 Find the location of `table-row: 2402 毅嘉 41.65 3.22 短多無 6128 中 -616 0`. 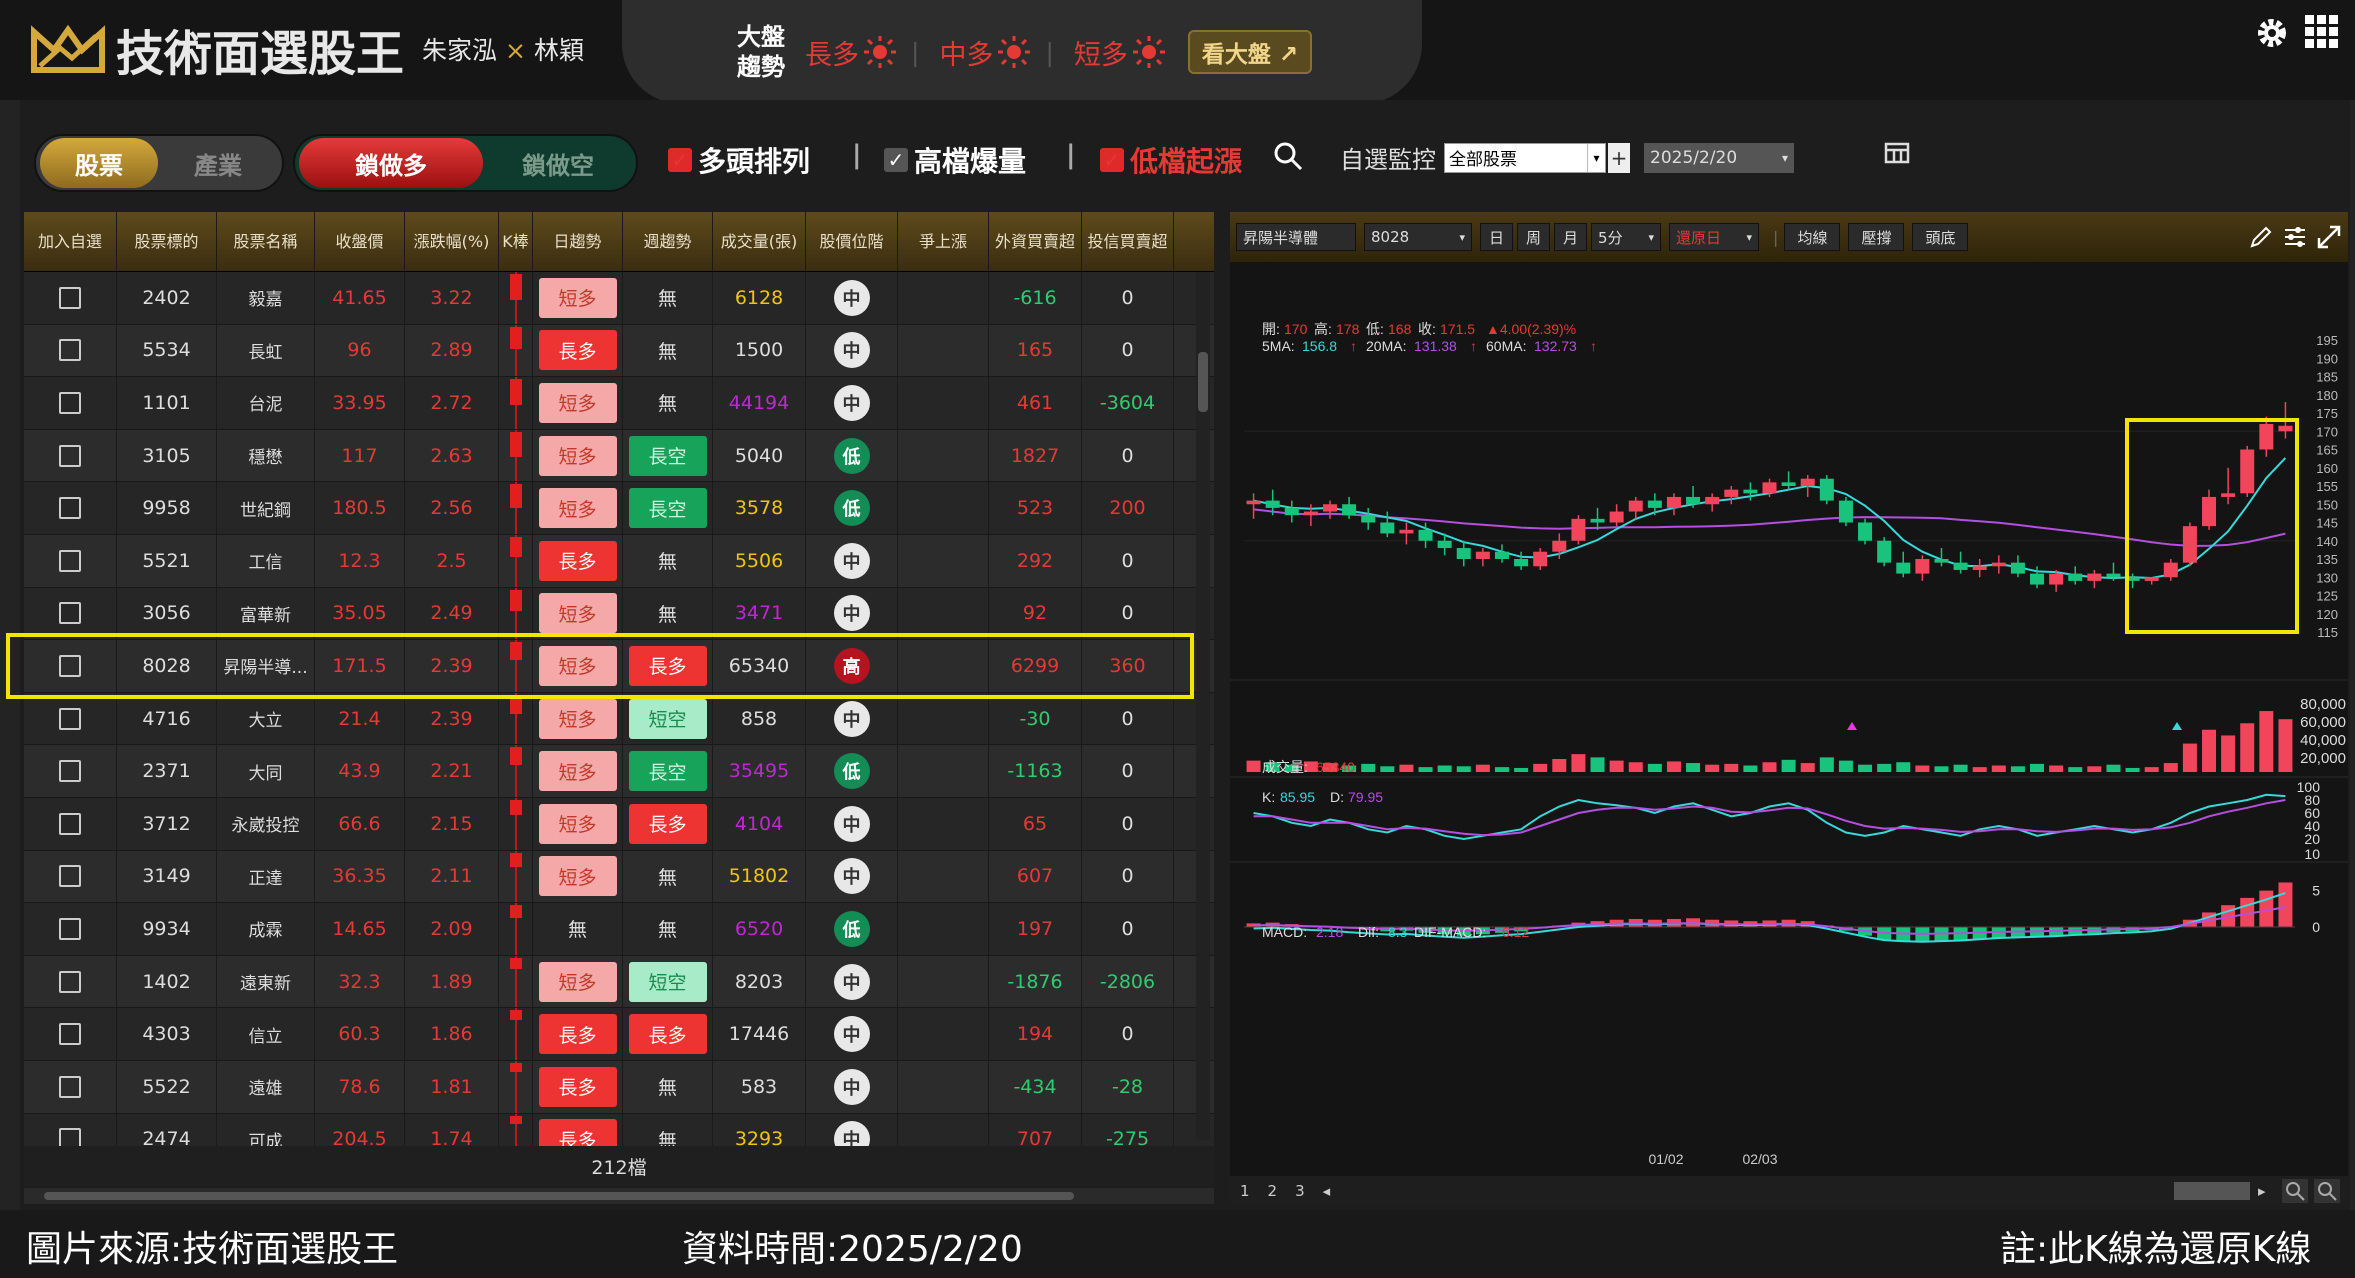

table-row: 2402 毅嘉 41.65 3.22 短多無 6128 中 -616 0 is located at coordinates (619, 298).